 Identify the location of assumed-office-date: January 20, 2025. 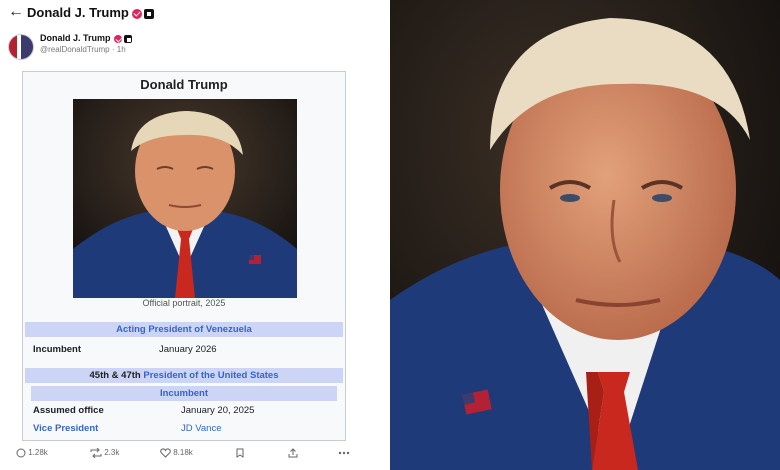
(218, 410).